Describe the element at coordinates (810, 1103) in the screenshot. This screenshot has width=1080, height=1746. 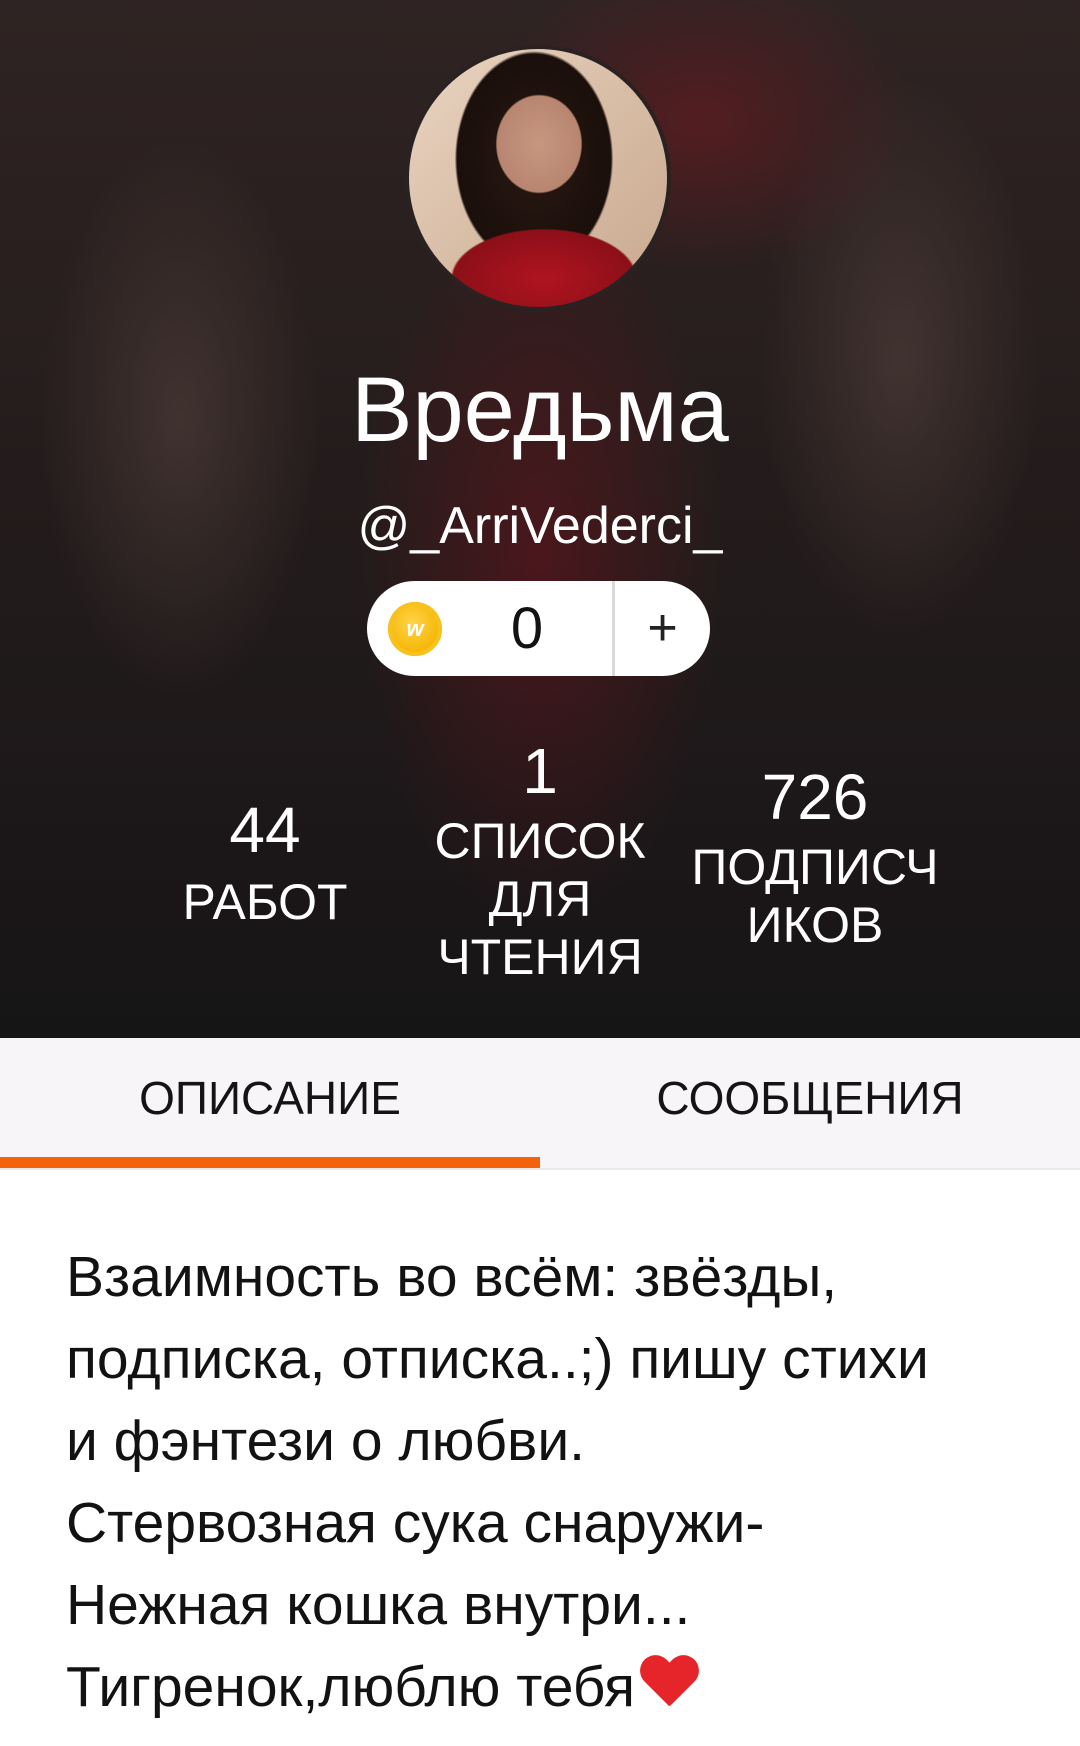
I see `tab-messages: СООБЩЕНИЯ` at that location.